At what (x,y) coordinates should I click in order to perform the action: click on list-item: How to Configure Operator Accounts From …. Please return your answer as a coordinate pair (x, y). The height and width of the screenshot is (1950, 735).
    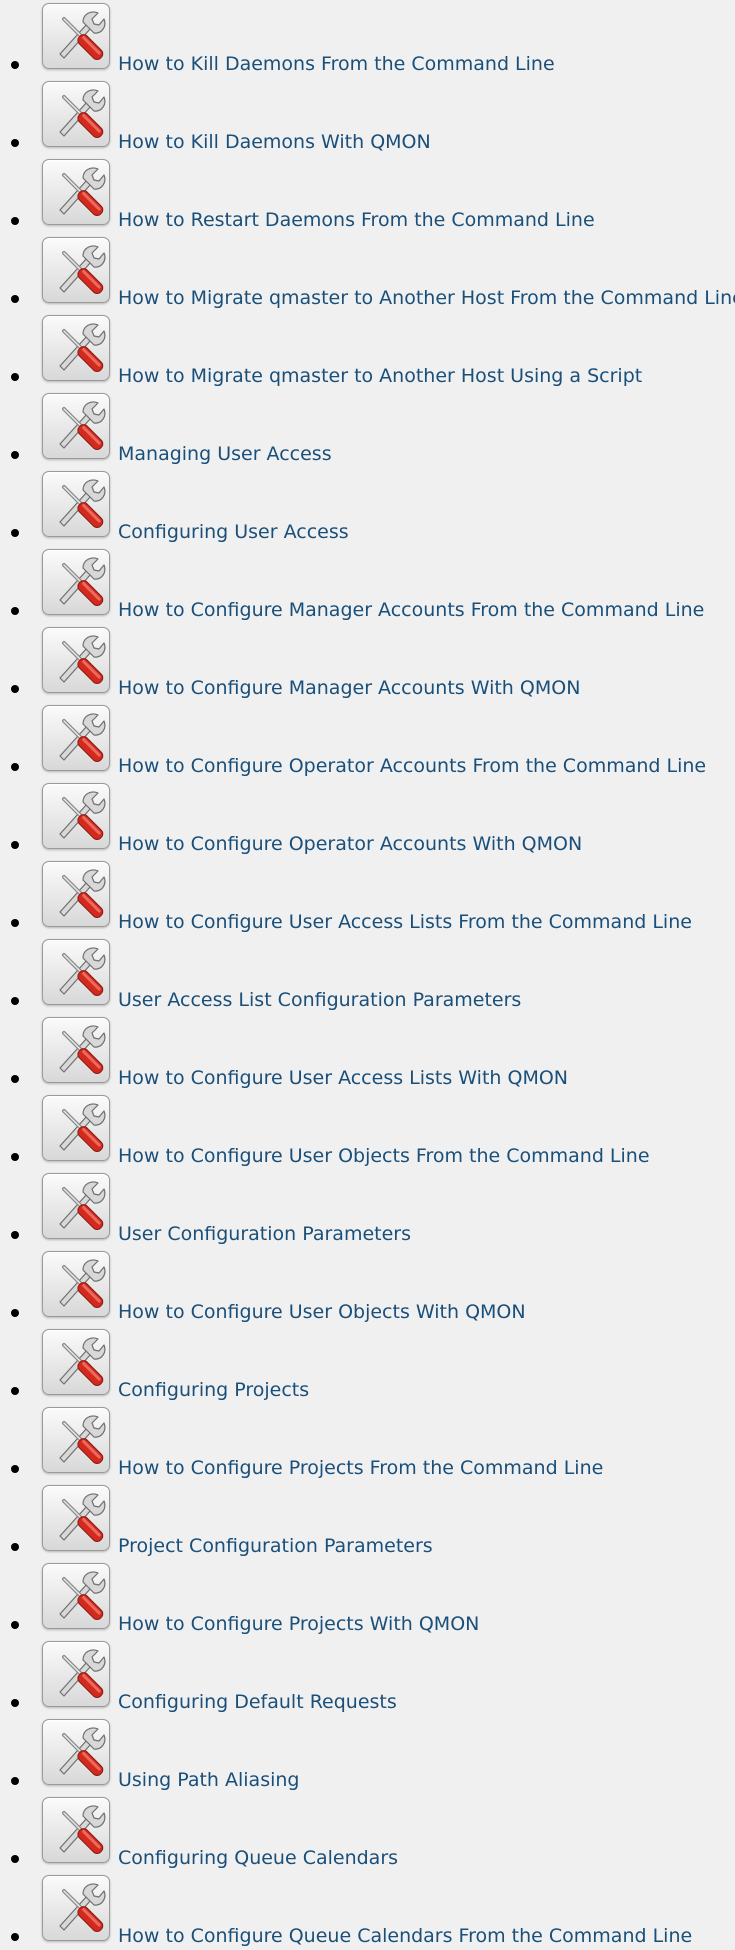
    Looking at the image, I should click on (367, 741).